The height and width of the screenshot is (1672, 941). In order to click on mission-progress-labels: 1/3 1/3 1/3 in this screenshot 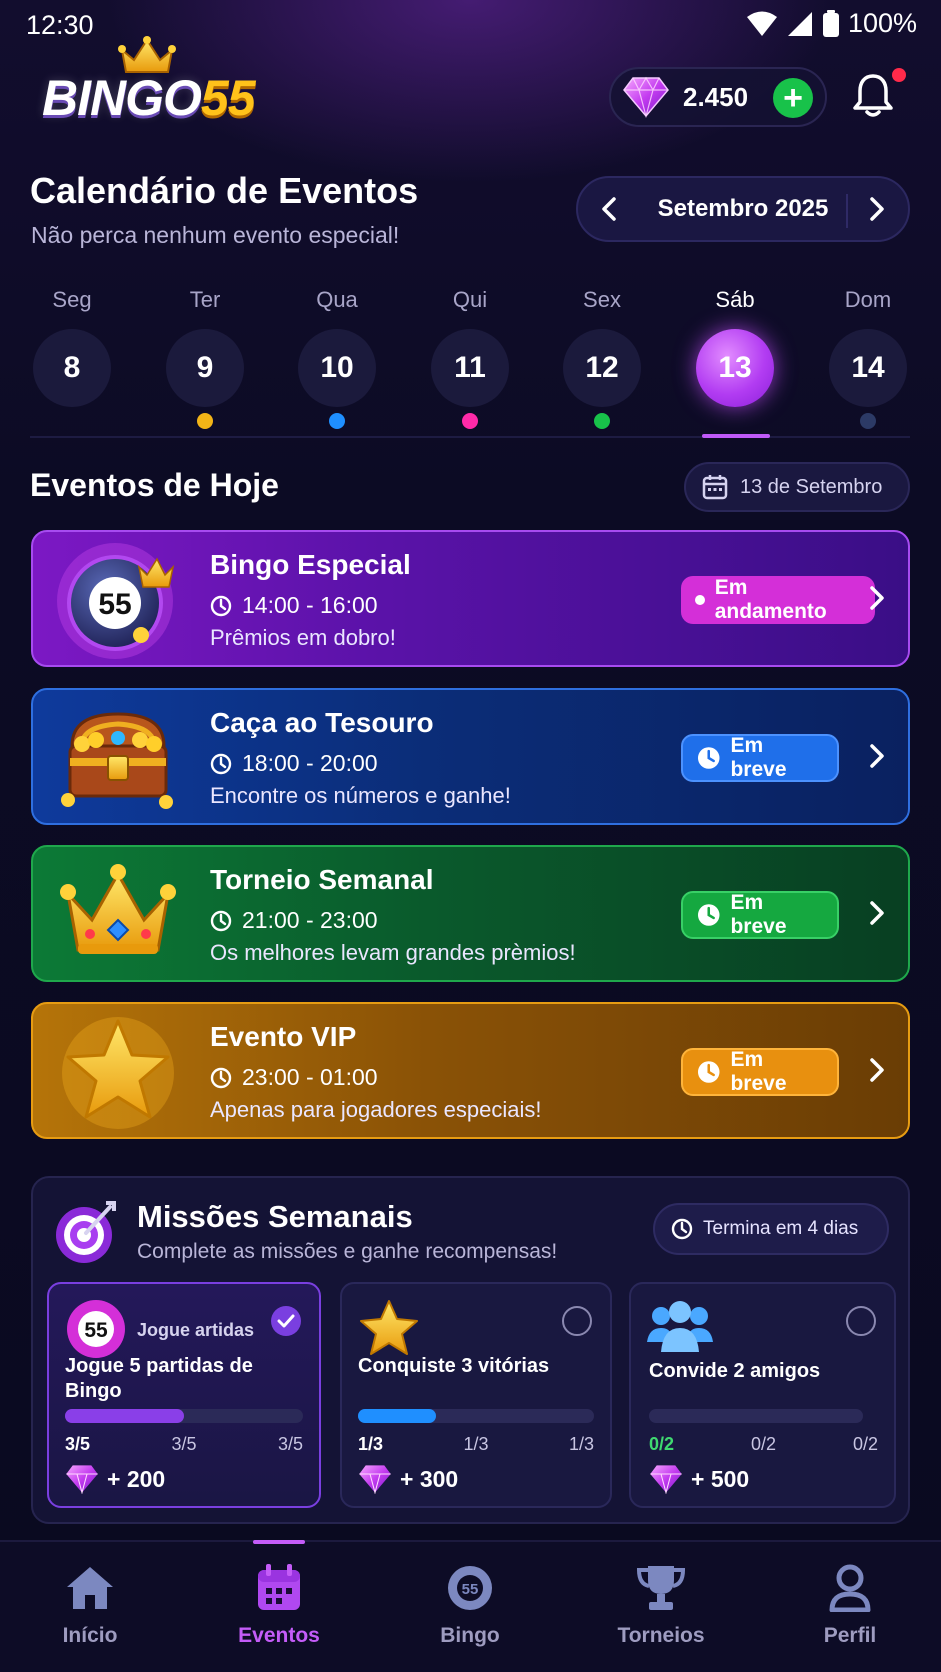, I will do `click(476, 1444)`.